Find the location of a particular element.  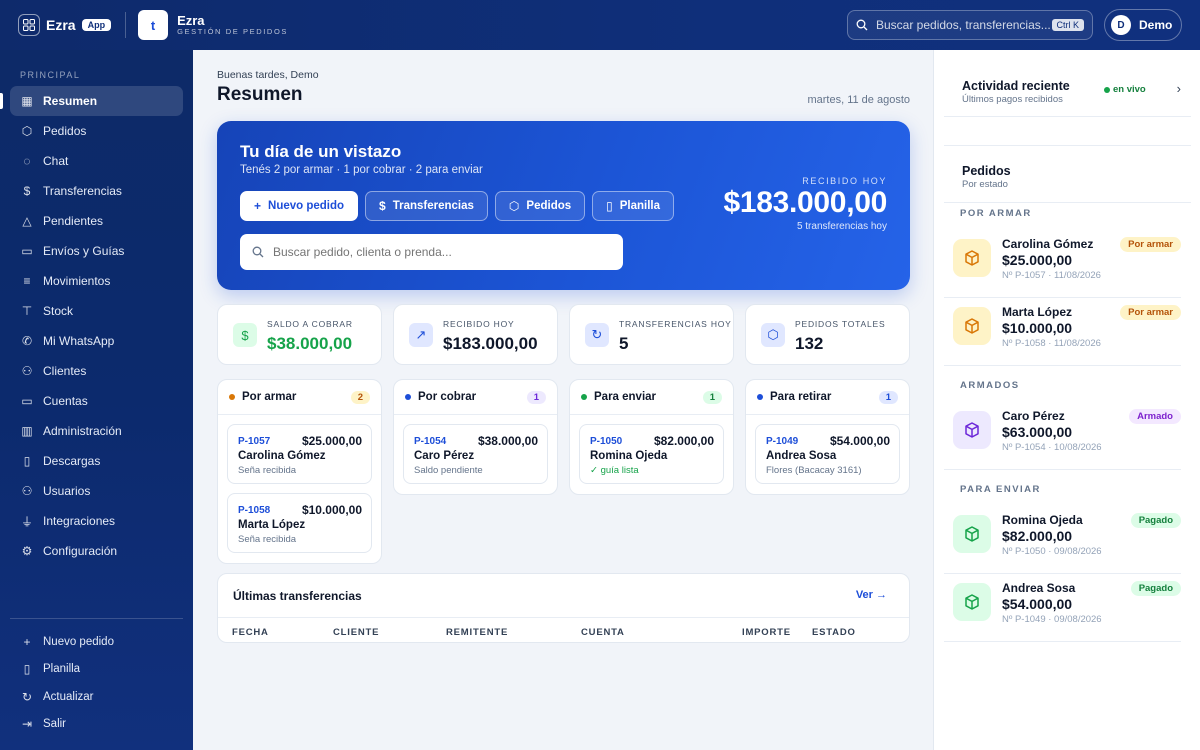

sidebar-action-actualizar: ↻ Actualizar is located at coordinates (96, 697).